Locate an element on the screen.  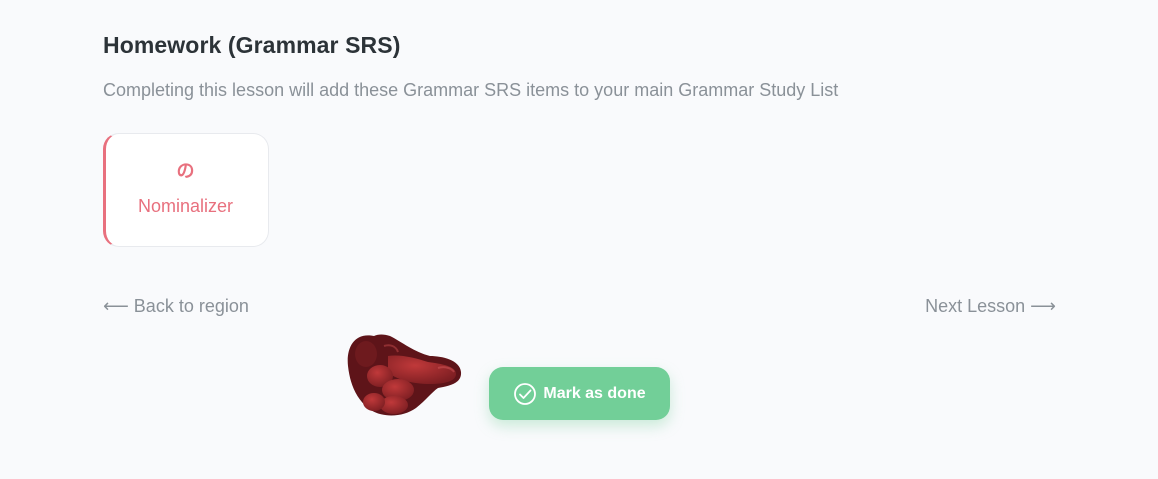
pointing-hand-mascot is located at coordinates (404, 373).